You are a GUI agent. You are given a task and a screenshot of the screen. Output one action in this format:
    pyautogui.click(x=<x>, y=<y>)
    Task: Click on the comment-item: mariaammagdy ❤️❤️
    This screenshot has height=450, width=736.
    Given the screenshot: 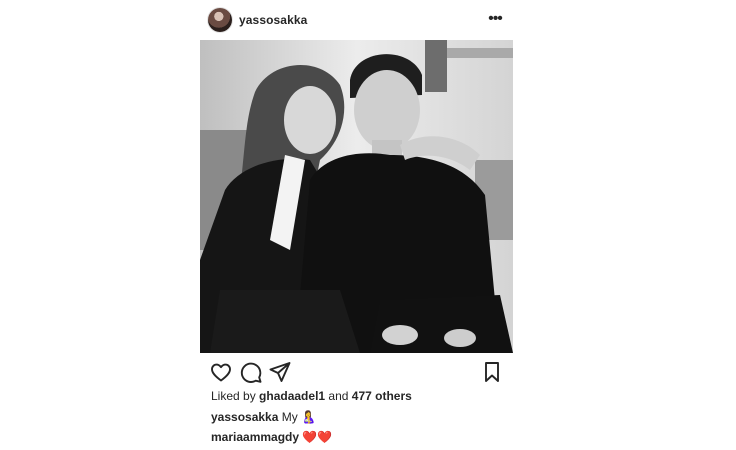 What is the action you would take?
    pyautogui.click(x=271, y=437)
    